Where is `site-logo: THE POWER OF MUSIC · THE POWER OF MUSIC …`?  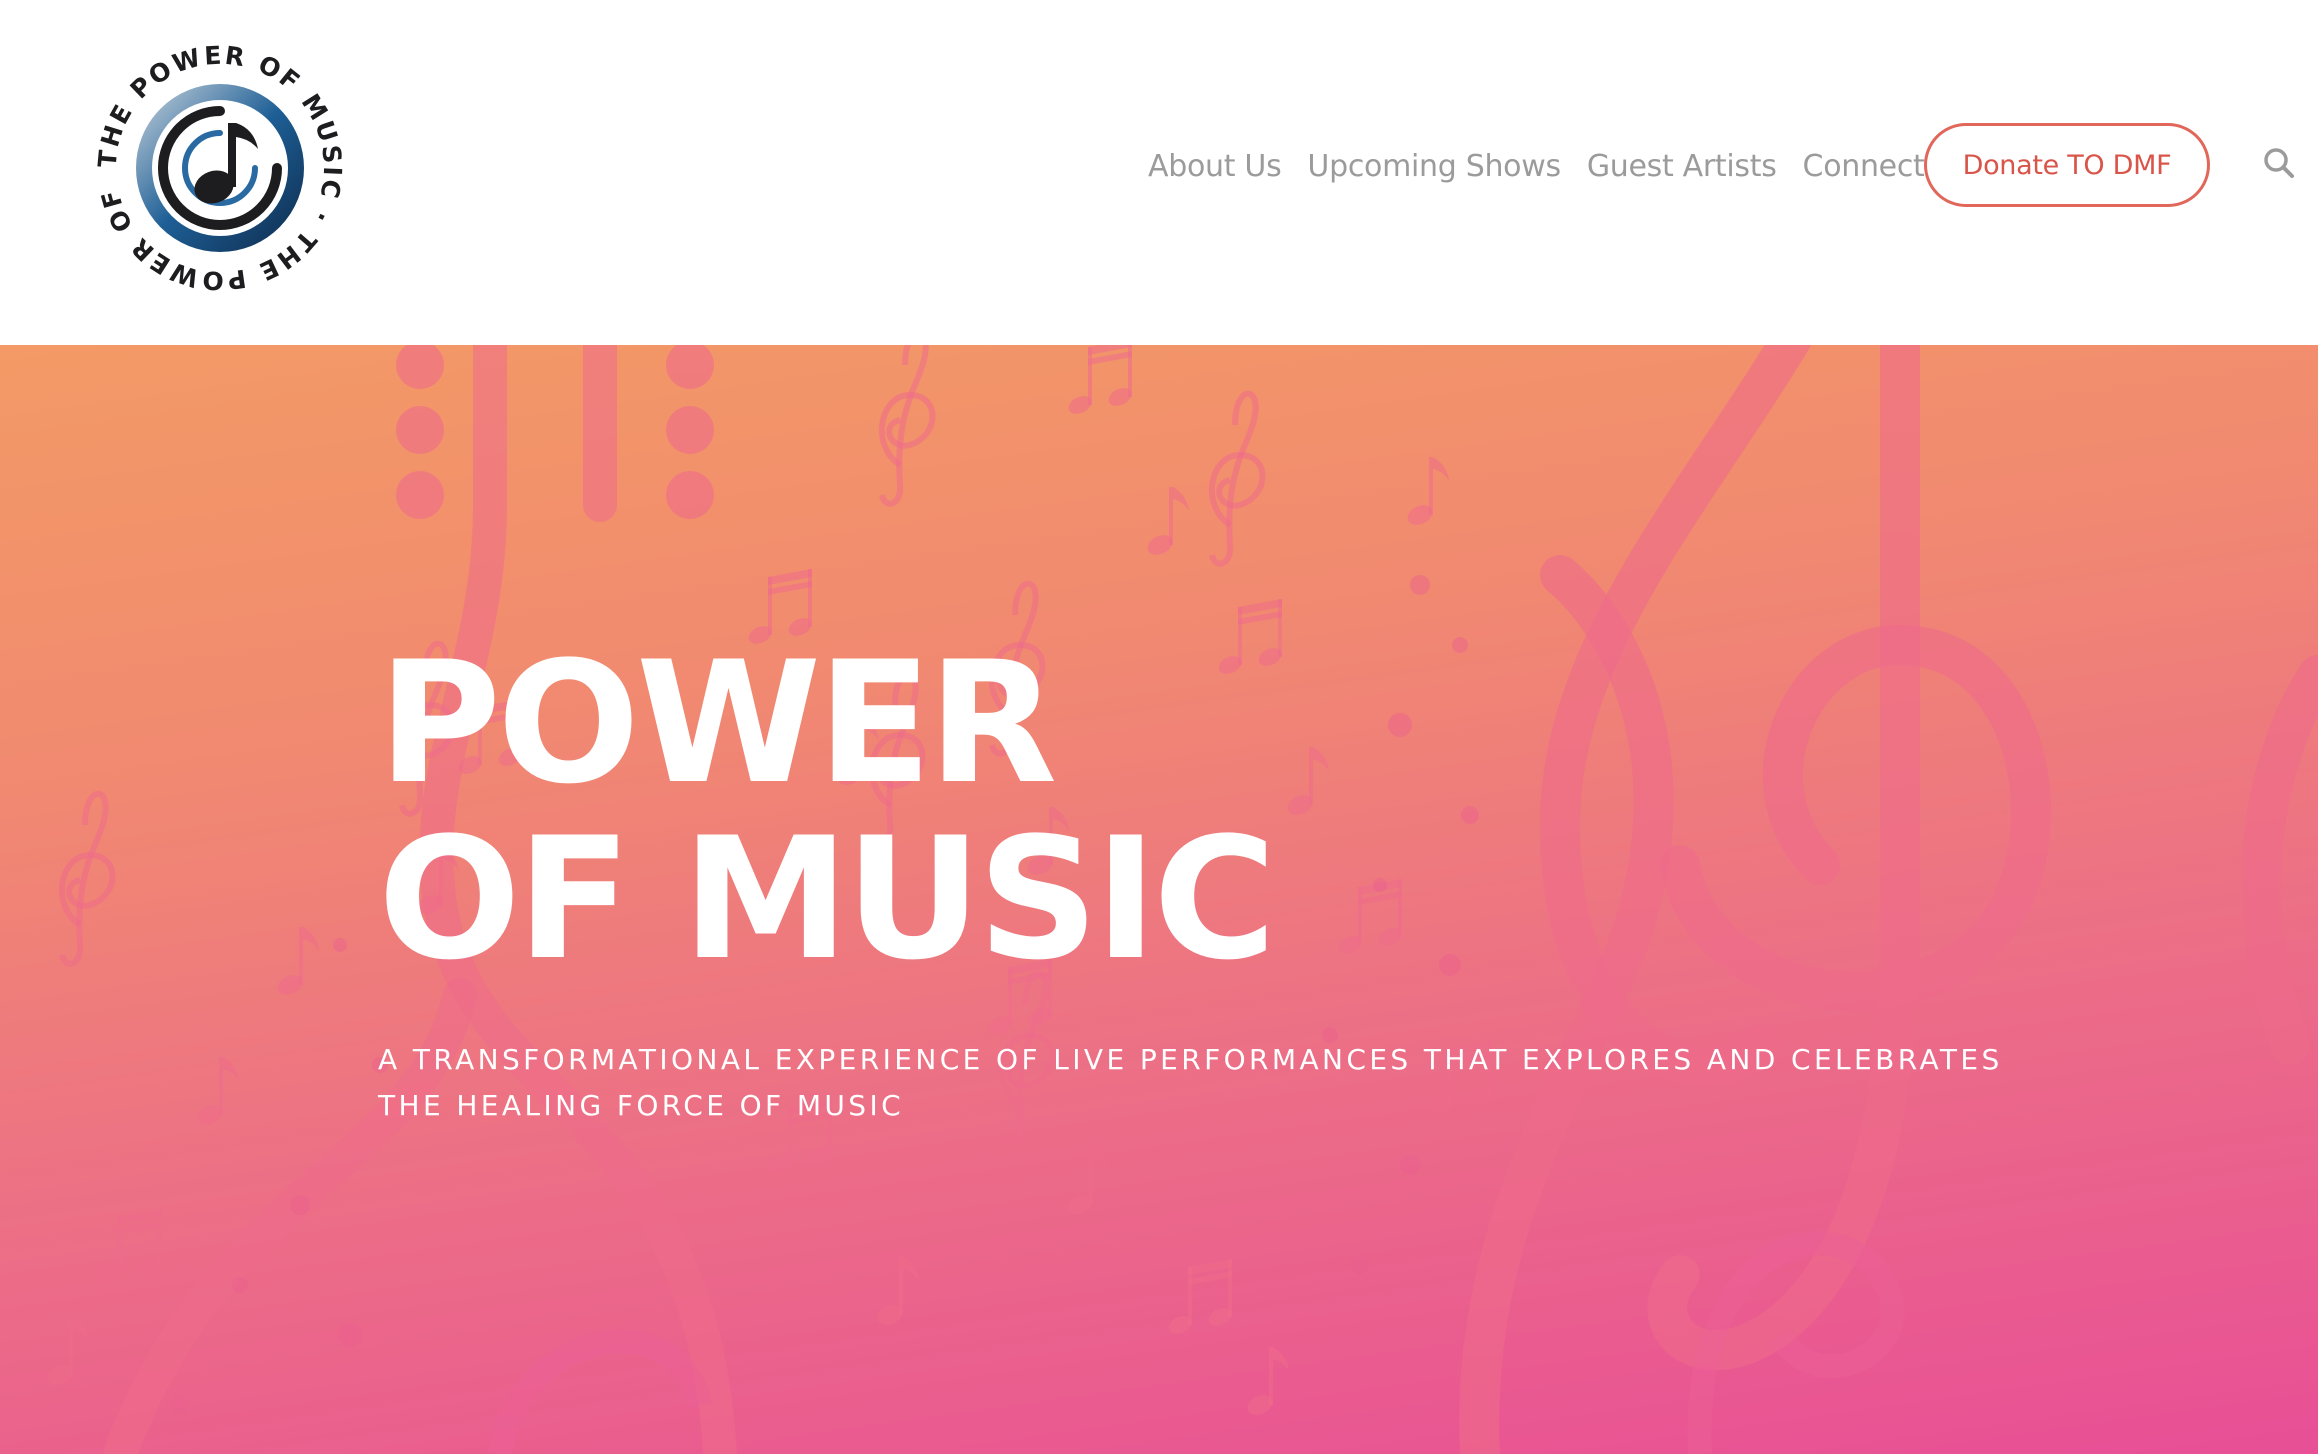
site-logo: THE POWER OF MUSIC · THE POWER OF MUSIC … is located at coordinates (213, 156).